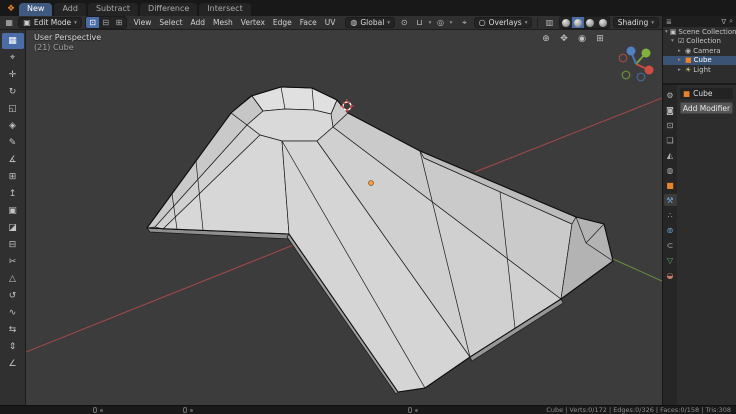 The height and width of the screenshot is (414, 736). I want to click on search-icon: ⌕, so click(731, 21).